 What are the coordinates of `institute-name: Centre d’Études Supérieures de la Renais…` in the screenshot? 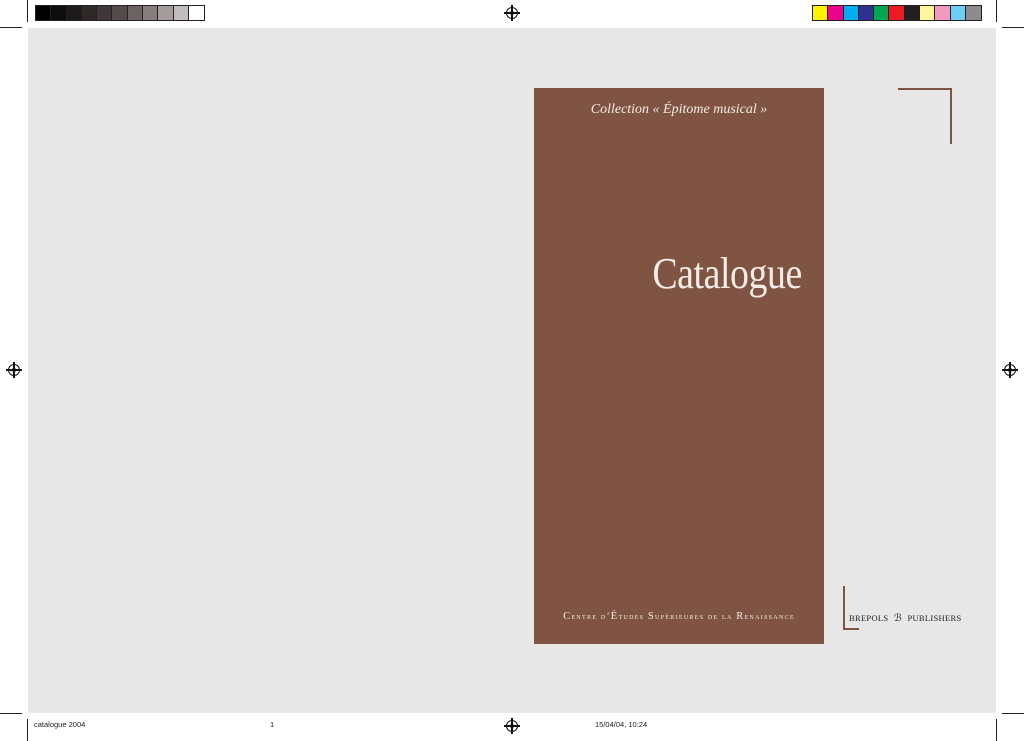 It's located at (679, 616).